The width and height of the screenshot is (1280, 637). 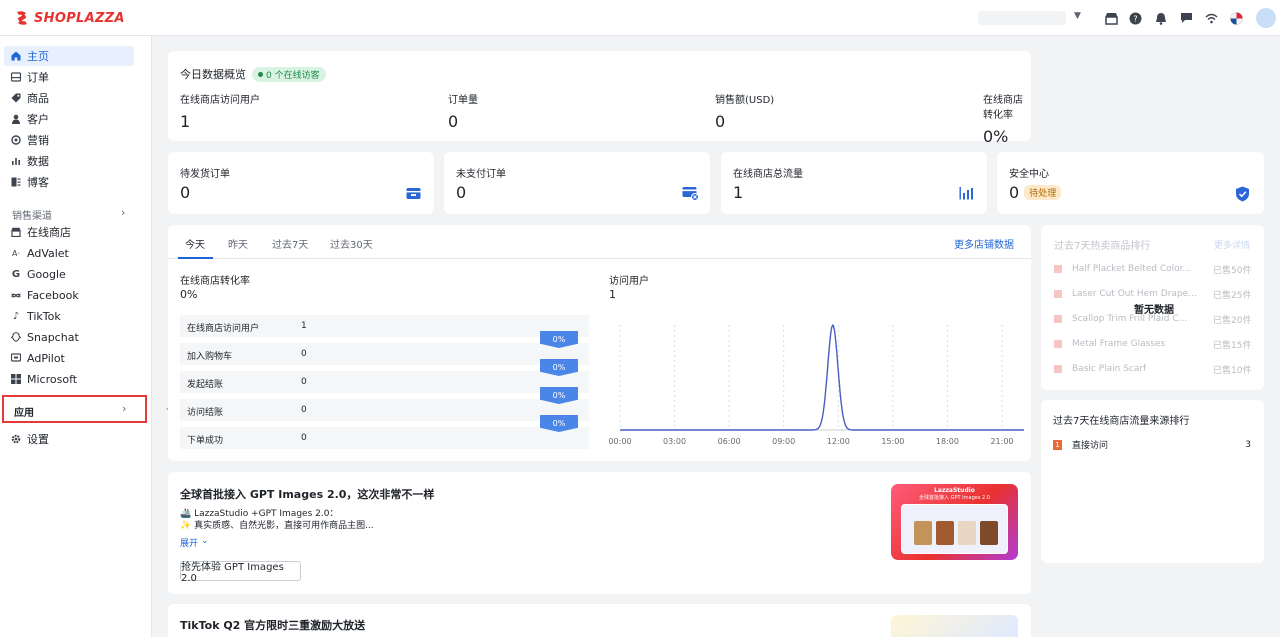 I want to click on help-icon: ?, so click(x=1135, y=18).